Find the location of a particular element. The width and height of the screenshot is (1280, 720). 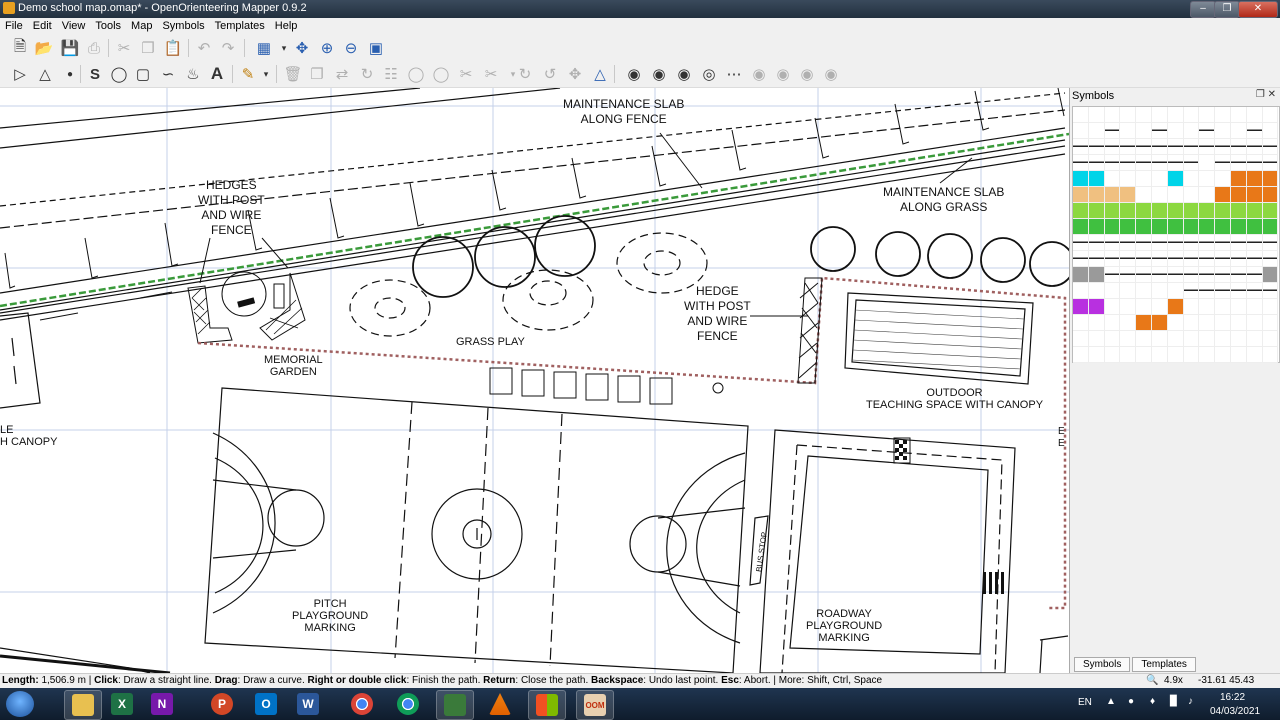

taskbar-store is located at coordinates (547, 705).